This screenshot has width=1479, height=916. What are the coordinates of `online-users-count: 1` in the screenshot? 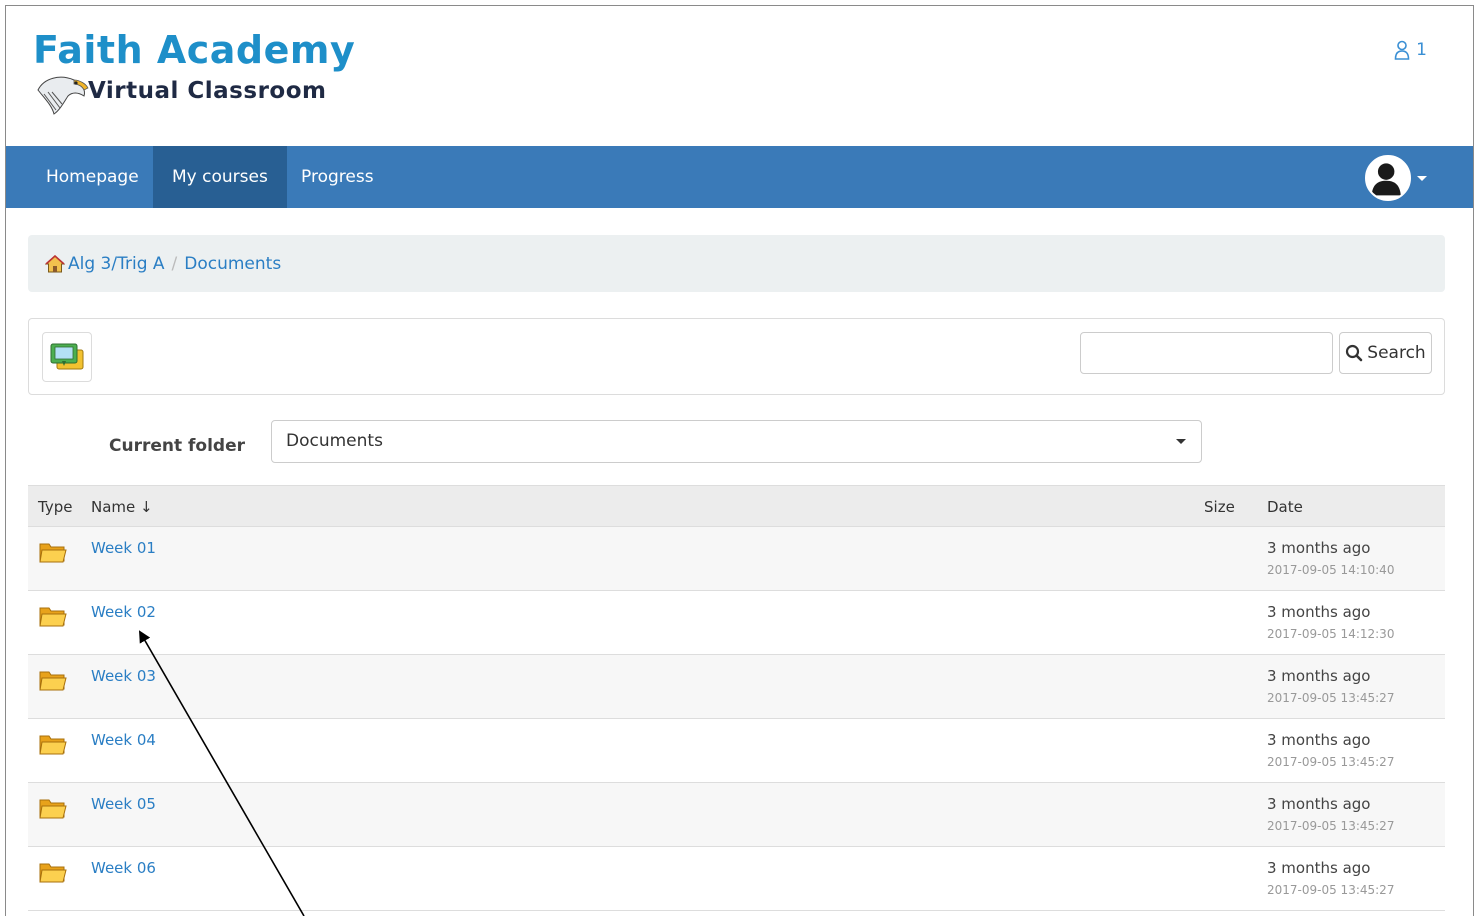 It's located at (1421, 50).